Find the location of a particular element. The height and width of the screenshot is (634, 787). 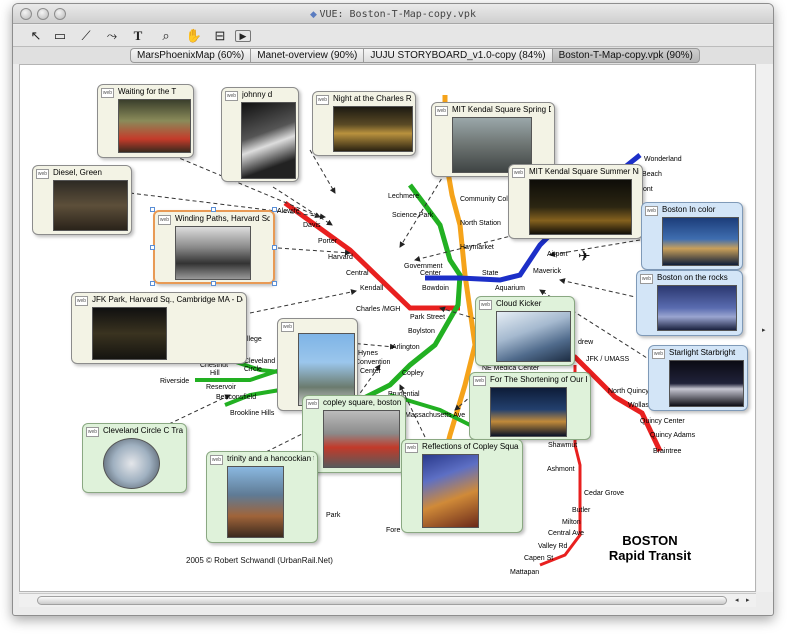

station-park: Park is located at coordinates (333, 515).